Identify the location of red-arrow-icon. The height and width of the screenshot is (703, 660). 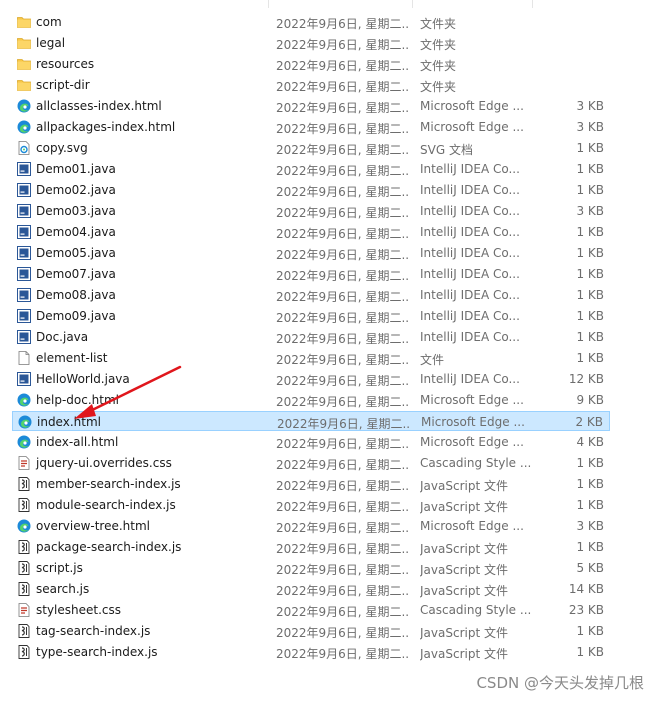
(128, 392).